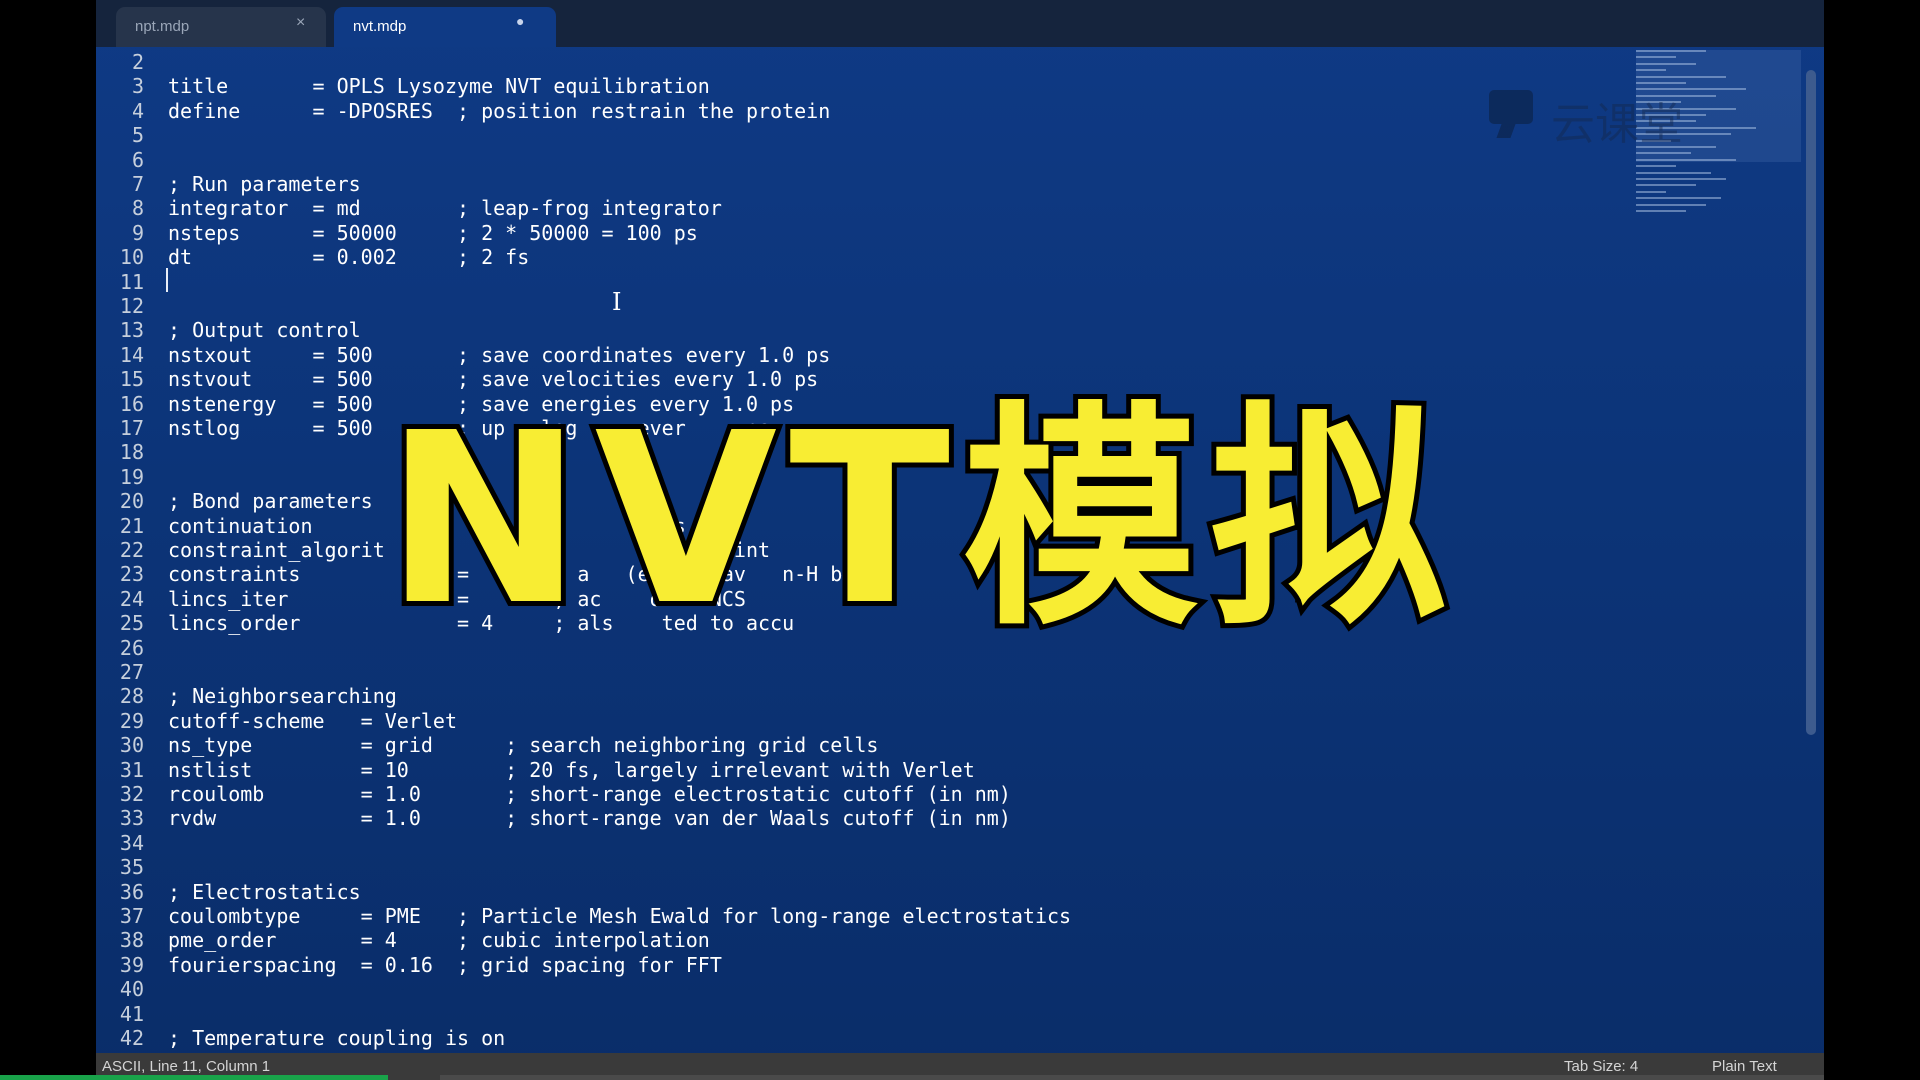 The image size is (1920, 1080). What do you see at coordinates (617, 302) in the screenshot?
I see `ibeam-cursor-icon: I` at bounding box center [617, 302].